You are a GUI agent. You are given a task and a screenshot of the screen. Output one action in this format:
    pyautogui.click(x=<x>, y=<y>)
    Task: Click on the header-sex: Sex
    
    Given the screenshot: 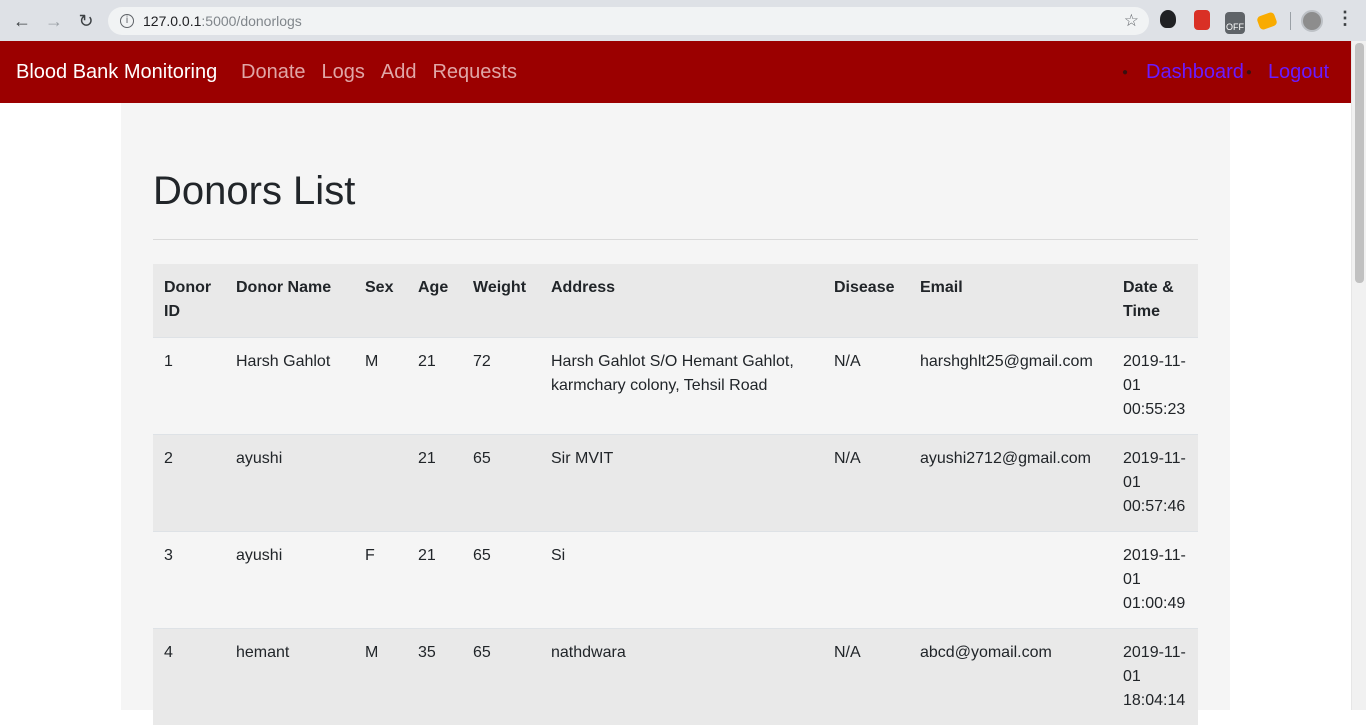 What is the action you would take?
    pyautogui.click(x=380, y=300)
    